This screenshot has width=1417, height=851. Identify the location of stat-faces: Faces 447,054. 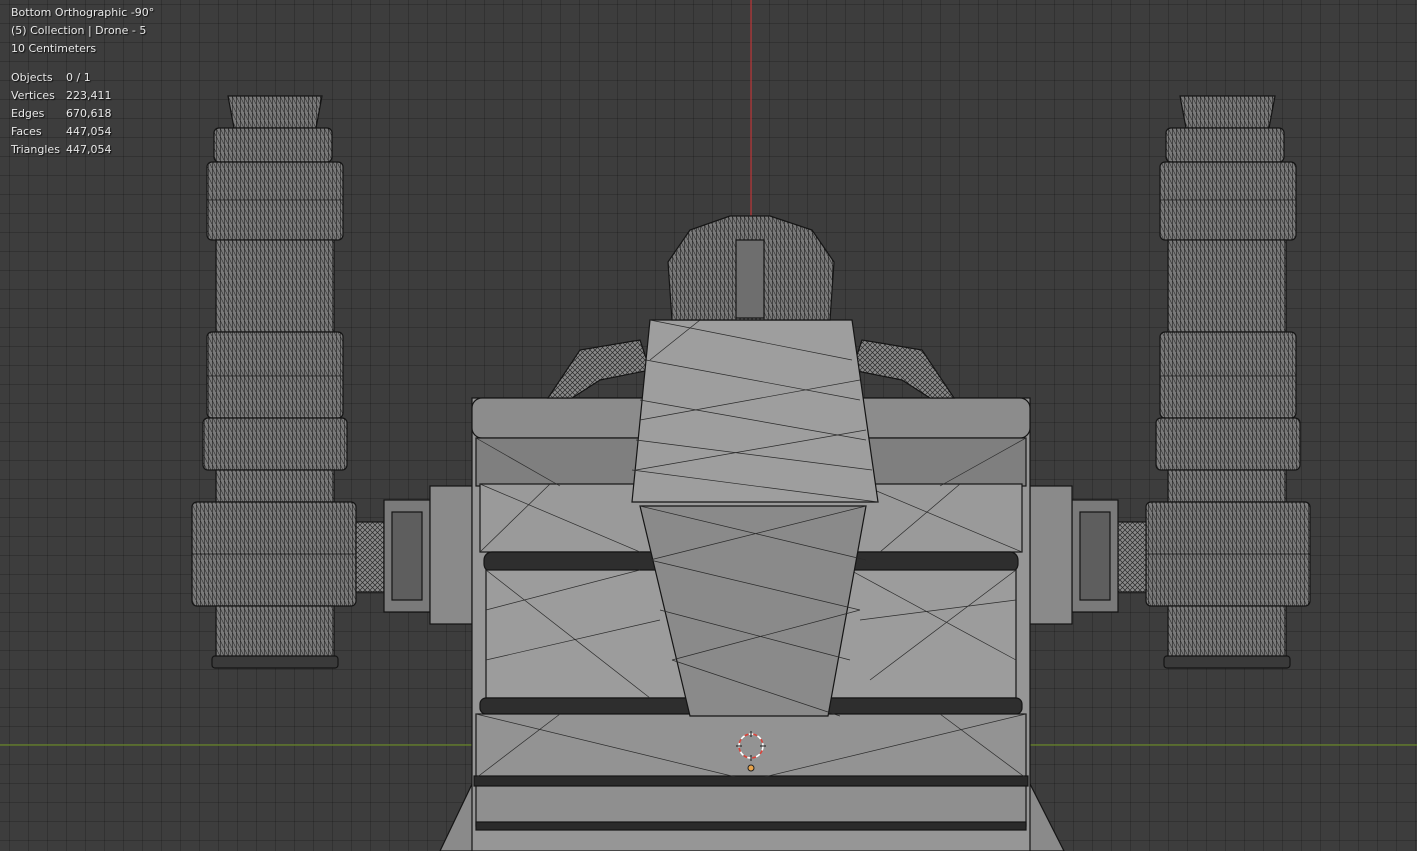
(82, 132).